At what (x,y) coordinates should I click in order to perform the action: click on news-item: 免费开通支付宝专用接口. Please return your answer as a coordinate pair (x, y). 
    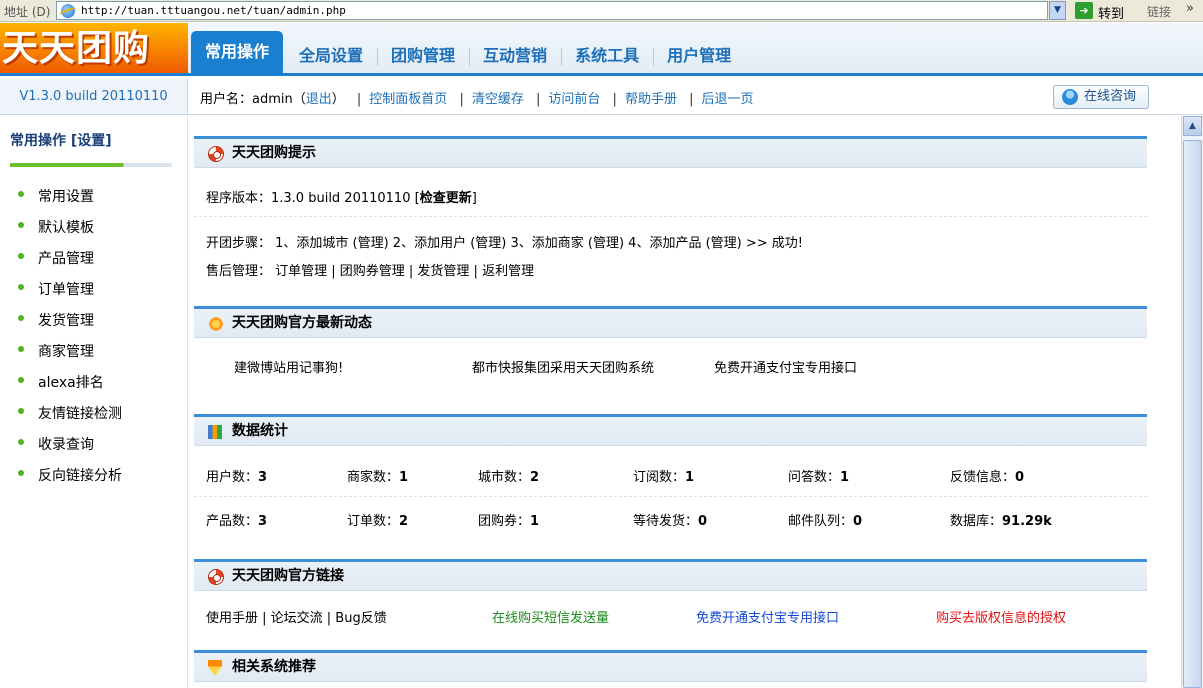
    Looking at the image, I should click on (785, 366).